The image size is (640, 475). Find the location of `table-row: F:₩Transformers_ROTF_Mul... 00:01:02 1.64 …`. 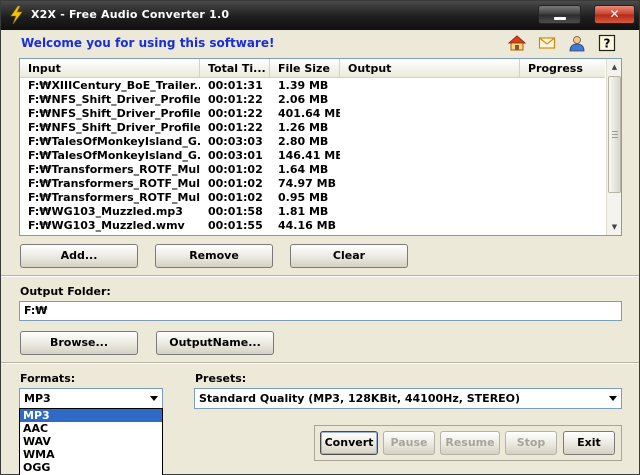

table-row: F:₩Transformers_ROTF_Mul... 00:01:02 1.64 … is located at coordinates (312, 170).